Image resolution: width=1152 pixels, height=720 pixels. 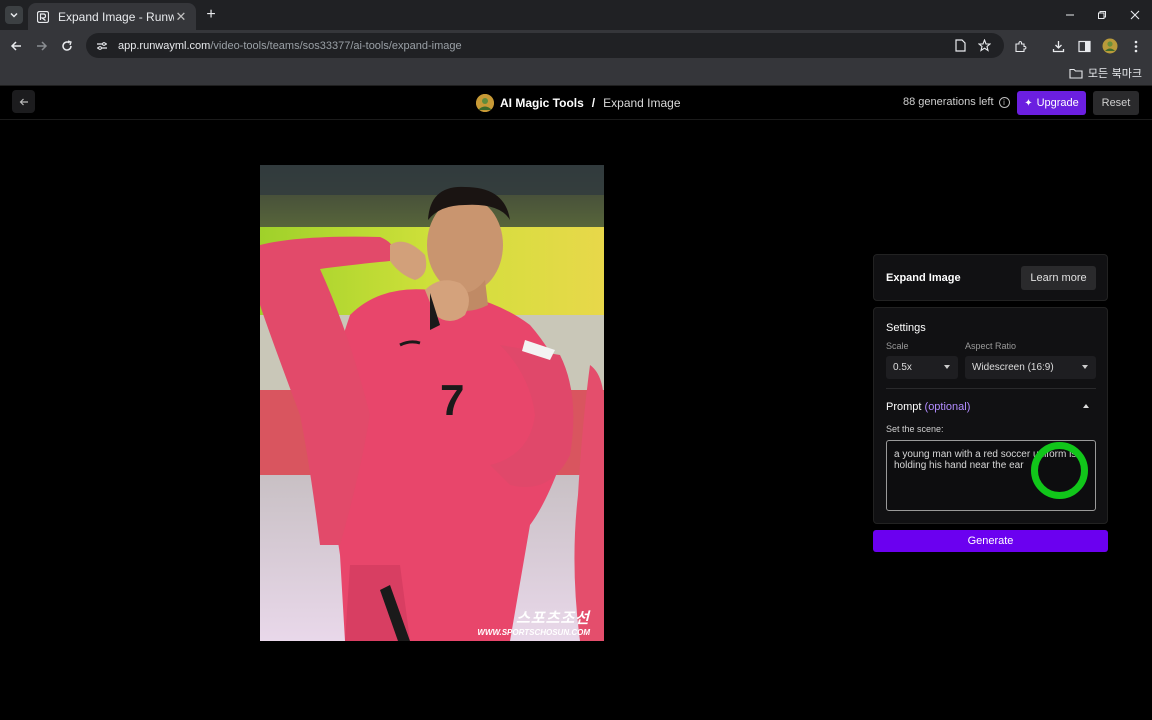 What do you see at coordinates (452, 400) in the screenshot?
I see `jersey-number: 7` at bounding box center [452, 400].